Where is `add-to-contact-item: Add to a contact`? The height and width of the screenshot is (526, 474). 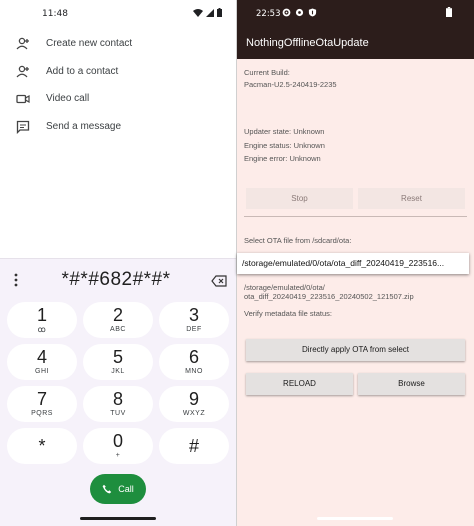
add-to-contact-item: Add to a contact is located at coordinates (118, 72).